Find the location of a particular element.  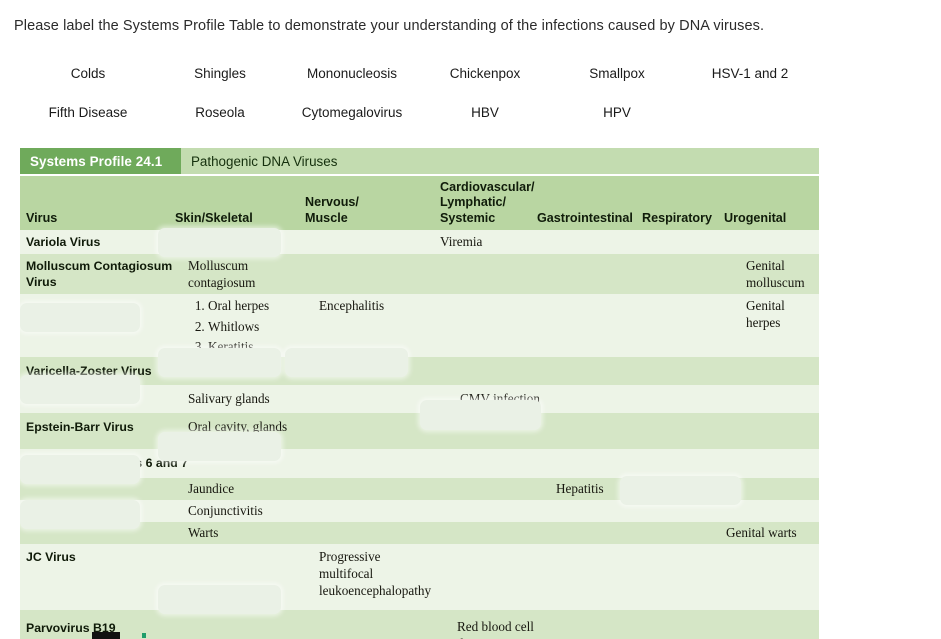

table-tag: Systems Profile 24.1 is located at coordinates (100, 161).